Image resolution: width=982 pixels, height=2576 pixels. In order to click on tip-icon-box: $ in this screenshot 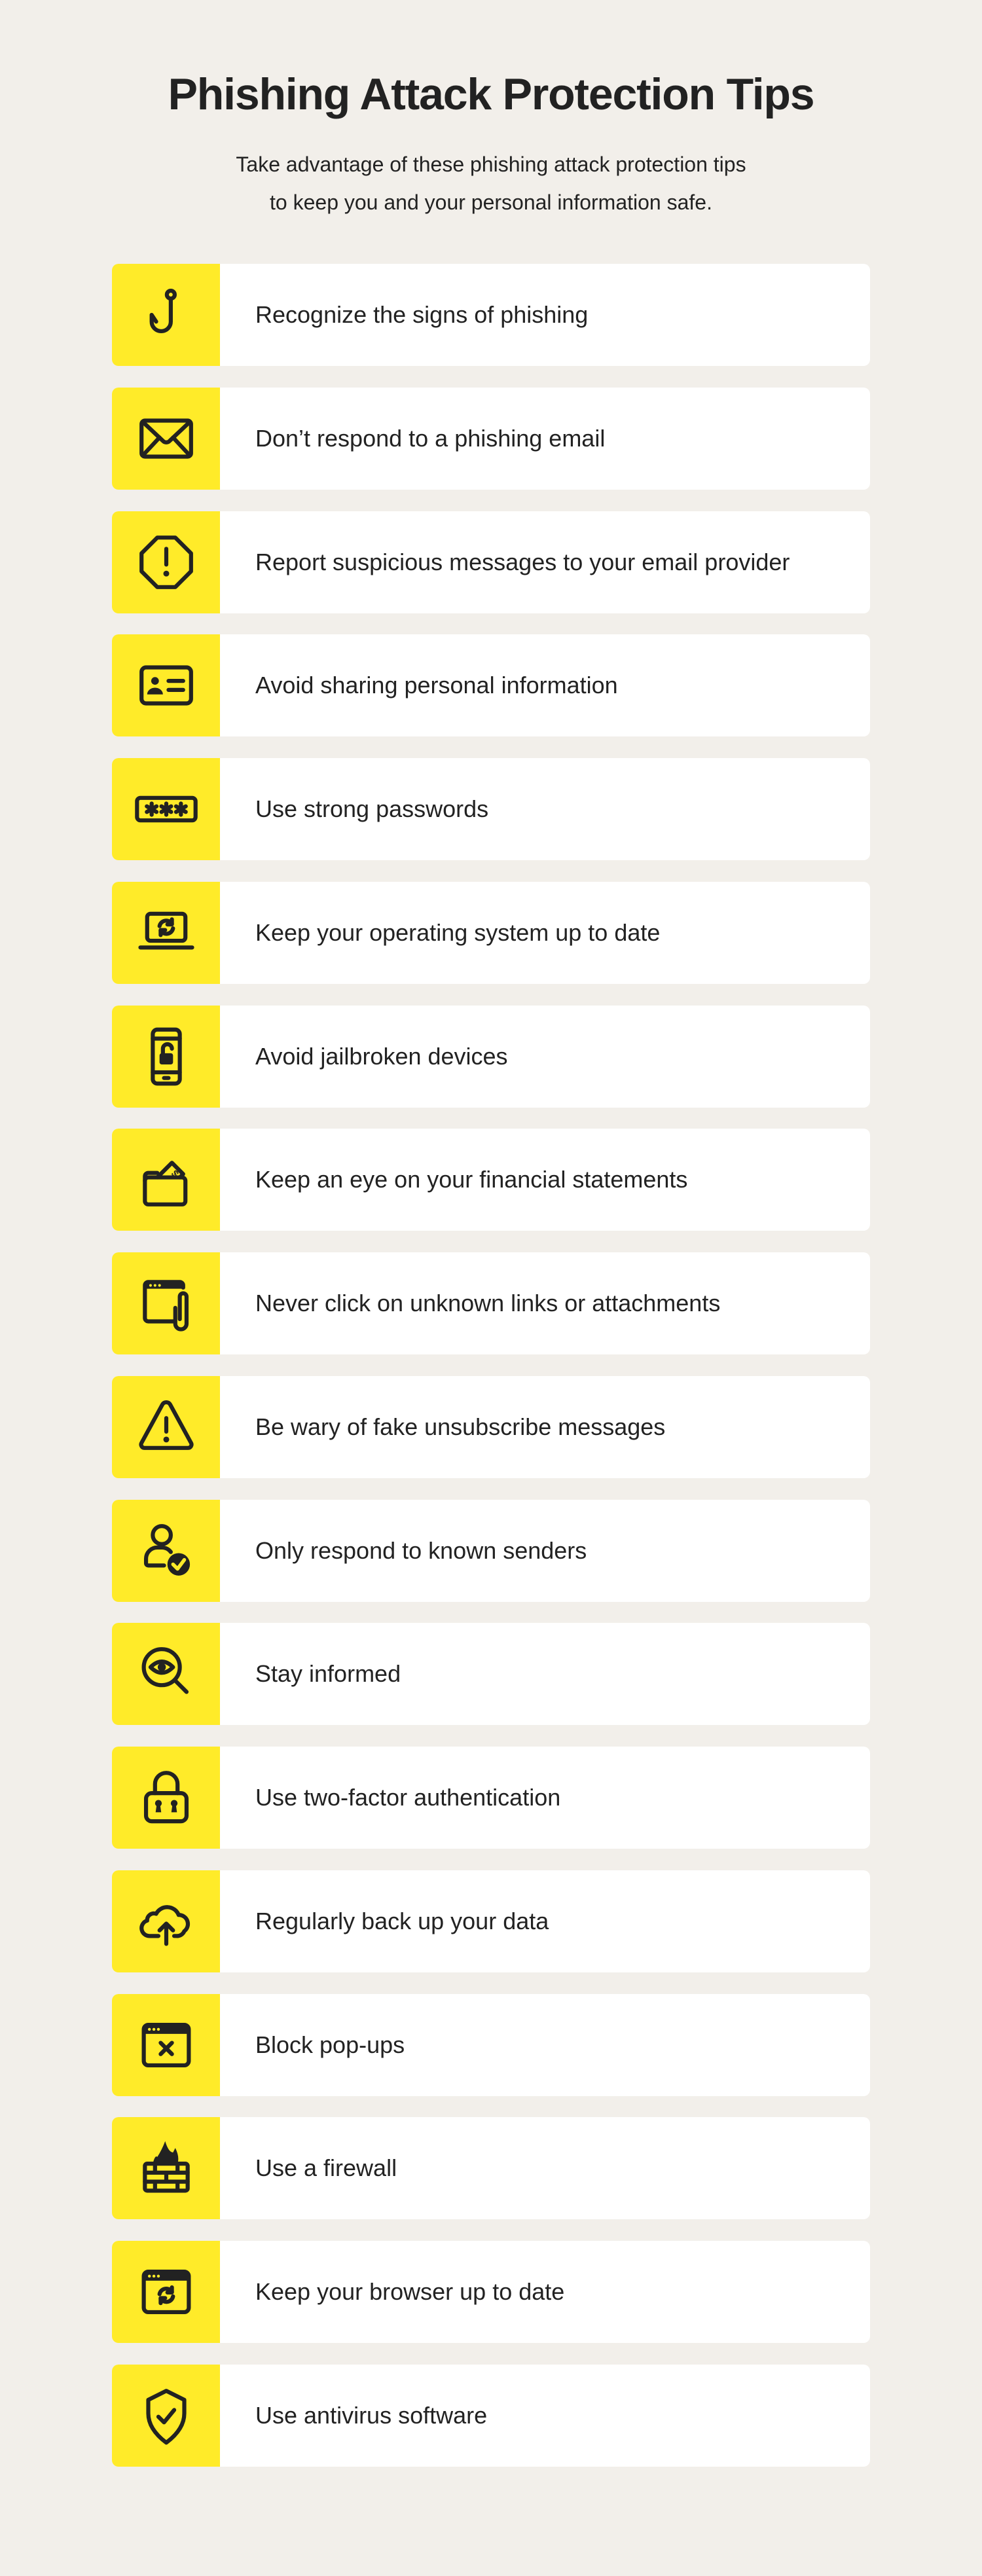, I will do `click(166, 1180)`.